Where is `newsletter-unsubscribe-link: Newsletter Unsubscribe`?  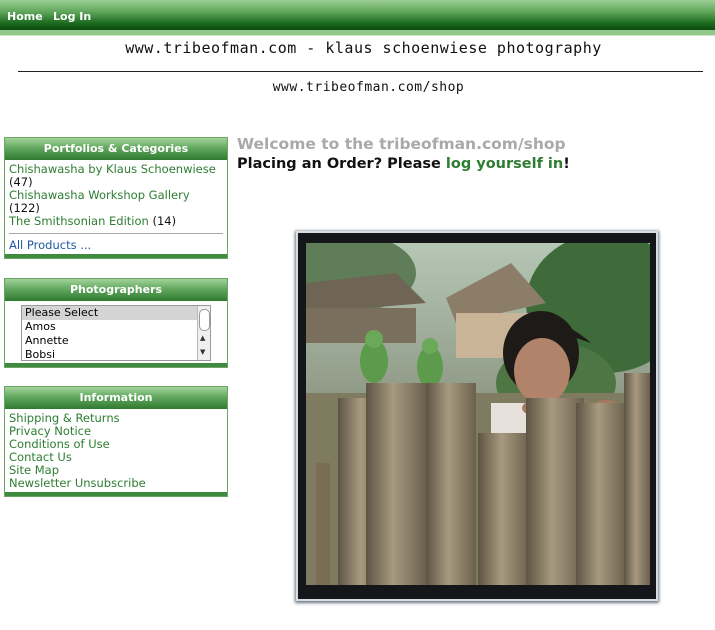
newsletter-unsubscribe-link: Newsletter Unsubscribe is located at coordinates (116, 483).